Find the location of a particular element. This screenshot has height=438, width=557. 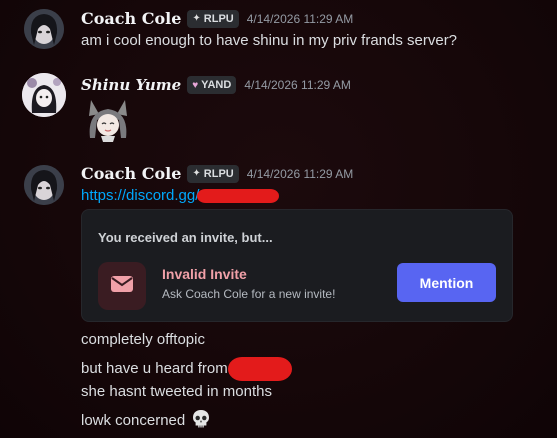

message-text-with-emoji: lowk concerned is located at coordinates (146, 421).